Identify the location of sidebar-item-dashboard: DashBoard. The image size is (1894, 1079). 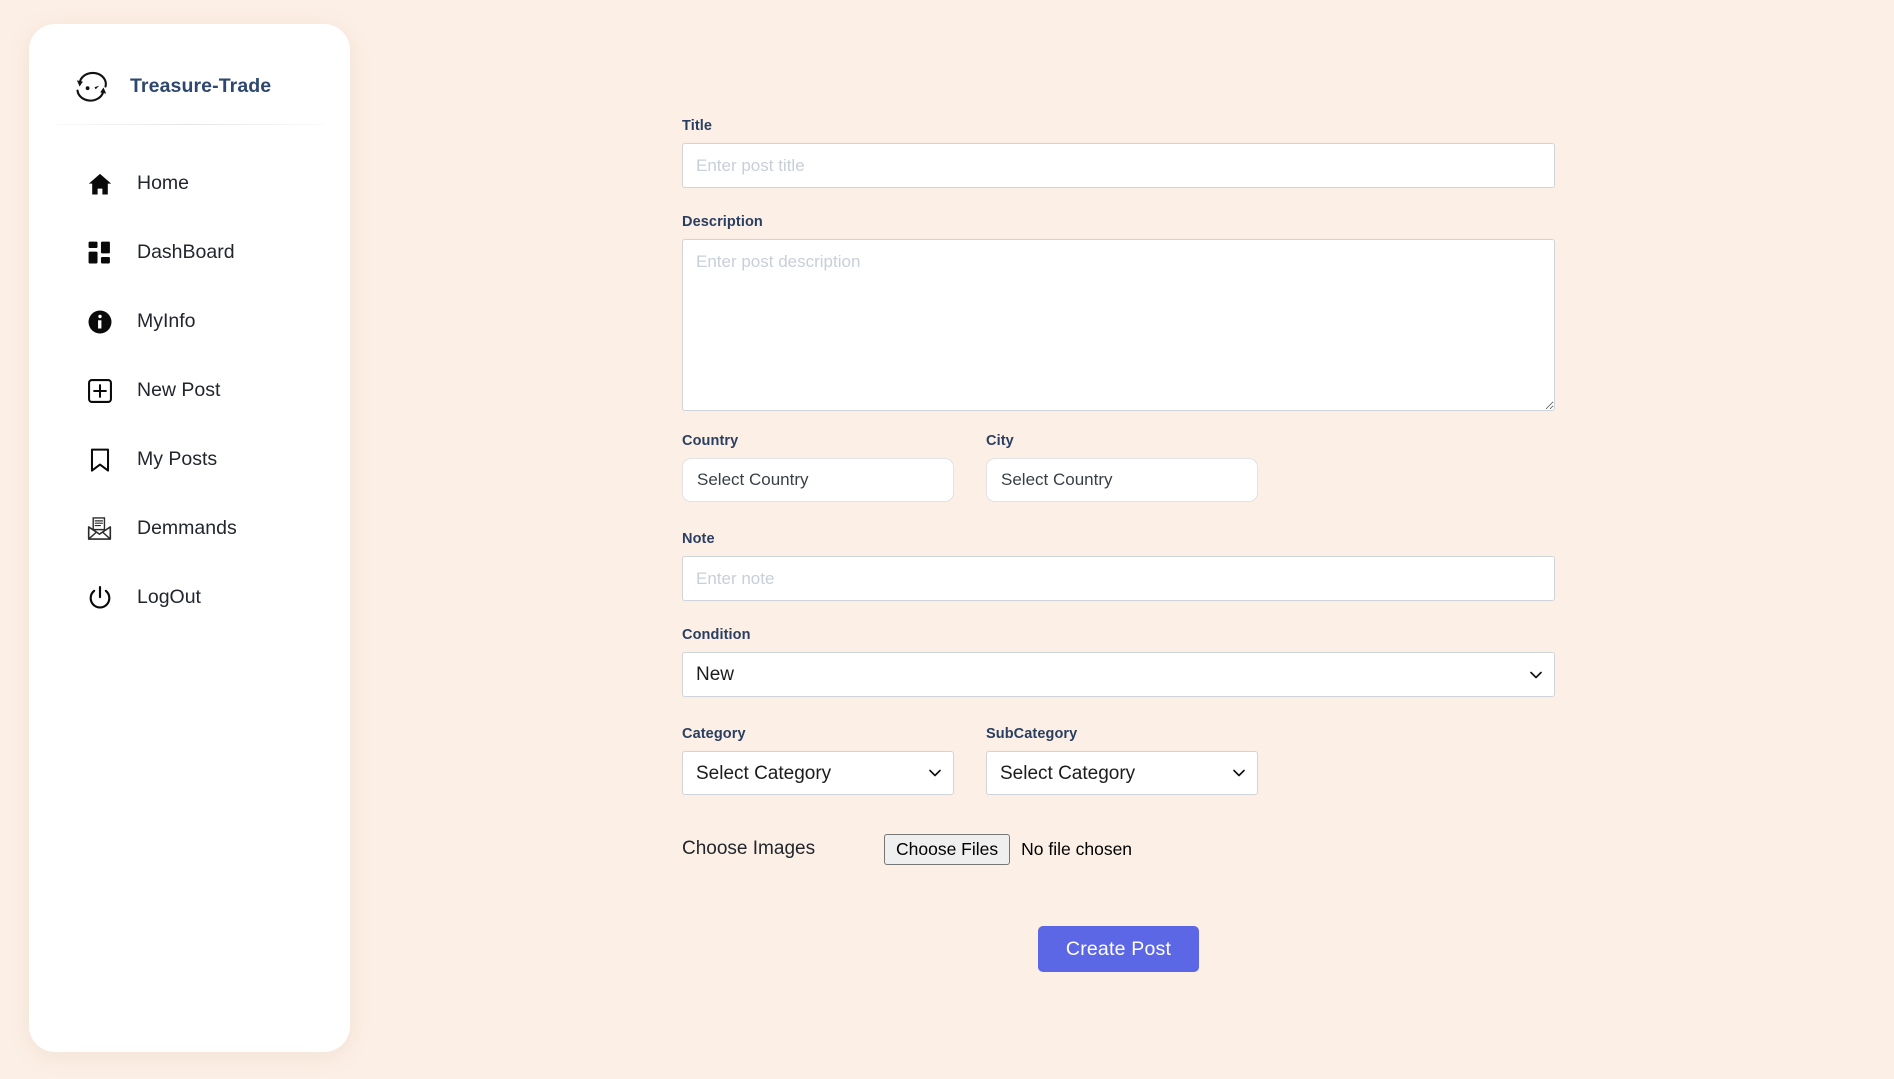
(189, 252).